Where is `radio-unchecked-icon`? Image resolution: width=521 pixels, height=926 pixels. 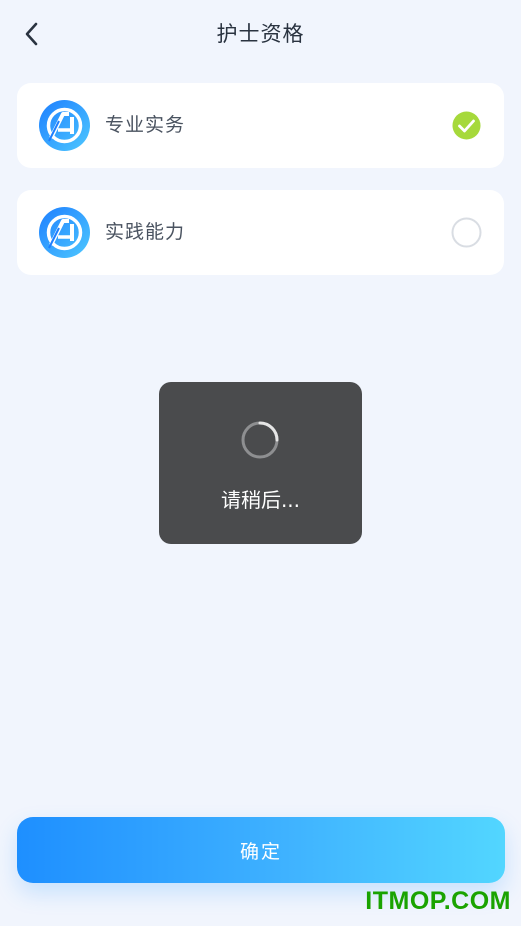 radio-unchecked-icon is located at coordinates (466, 232).